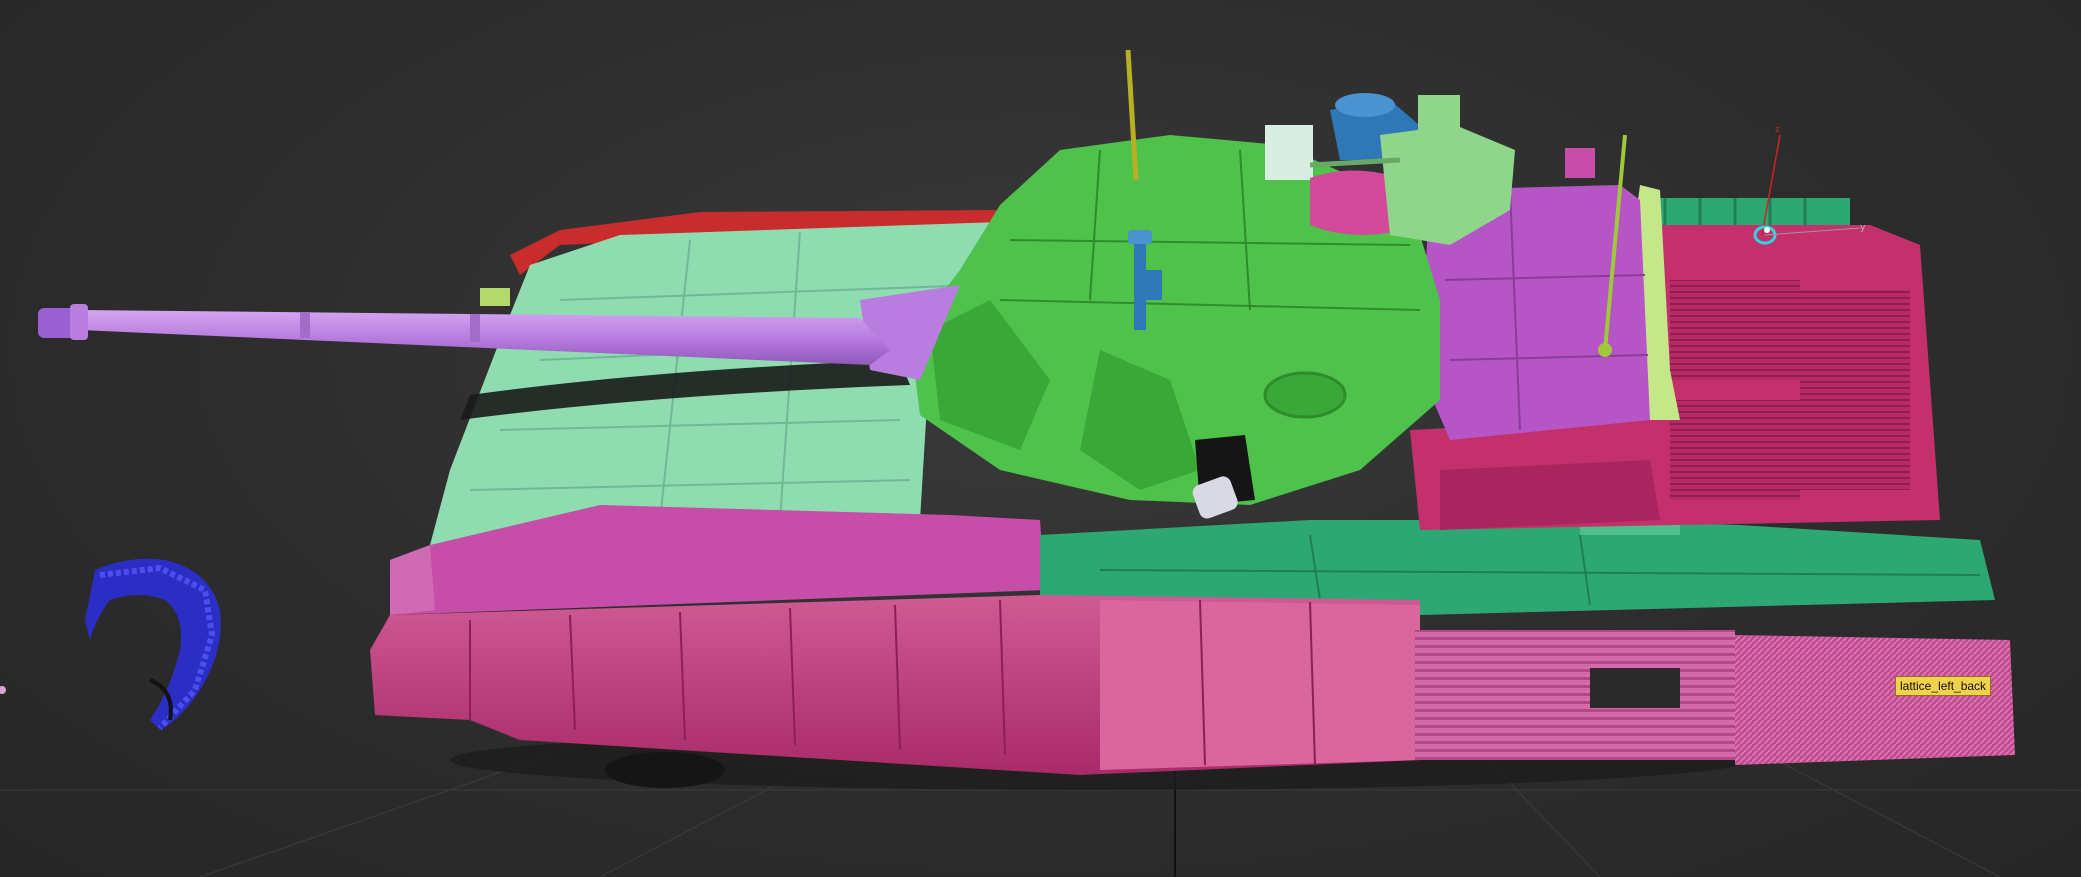  What do you see at coordinates (1863, 228) in the screenshot?
I see `svg-text: y` at bounding box center [1863, 228].